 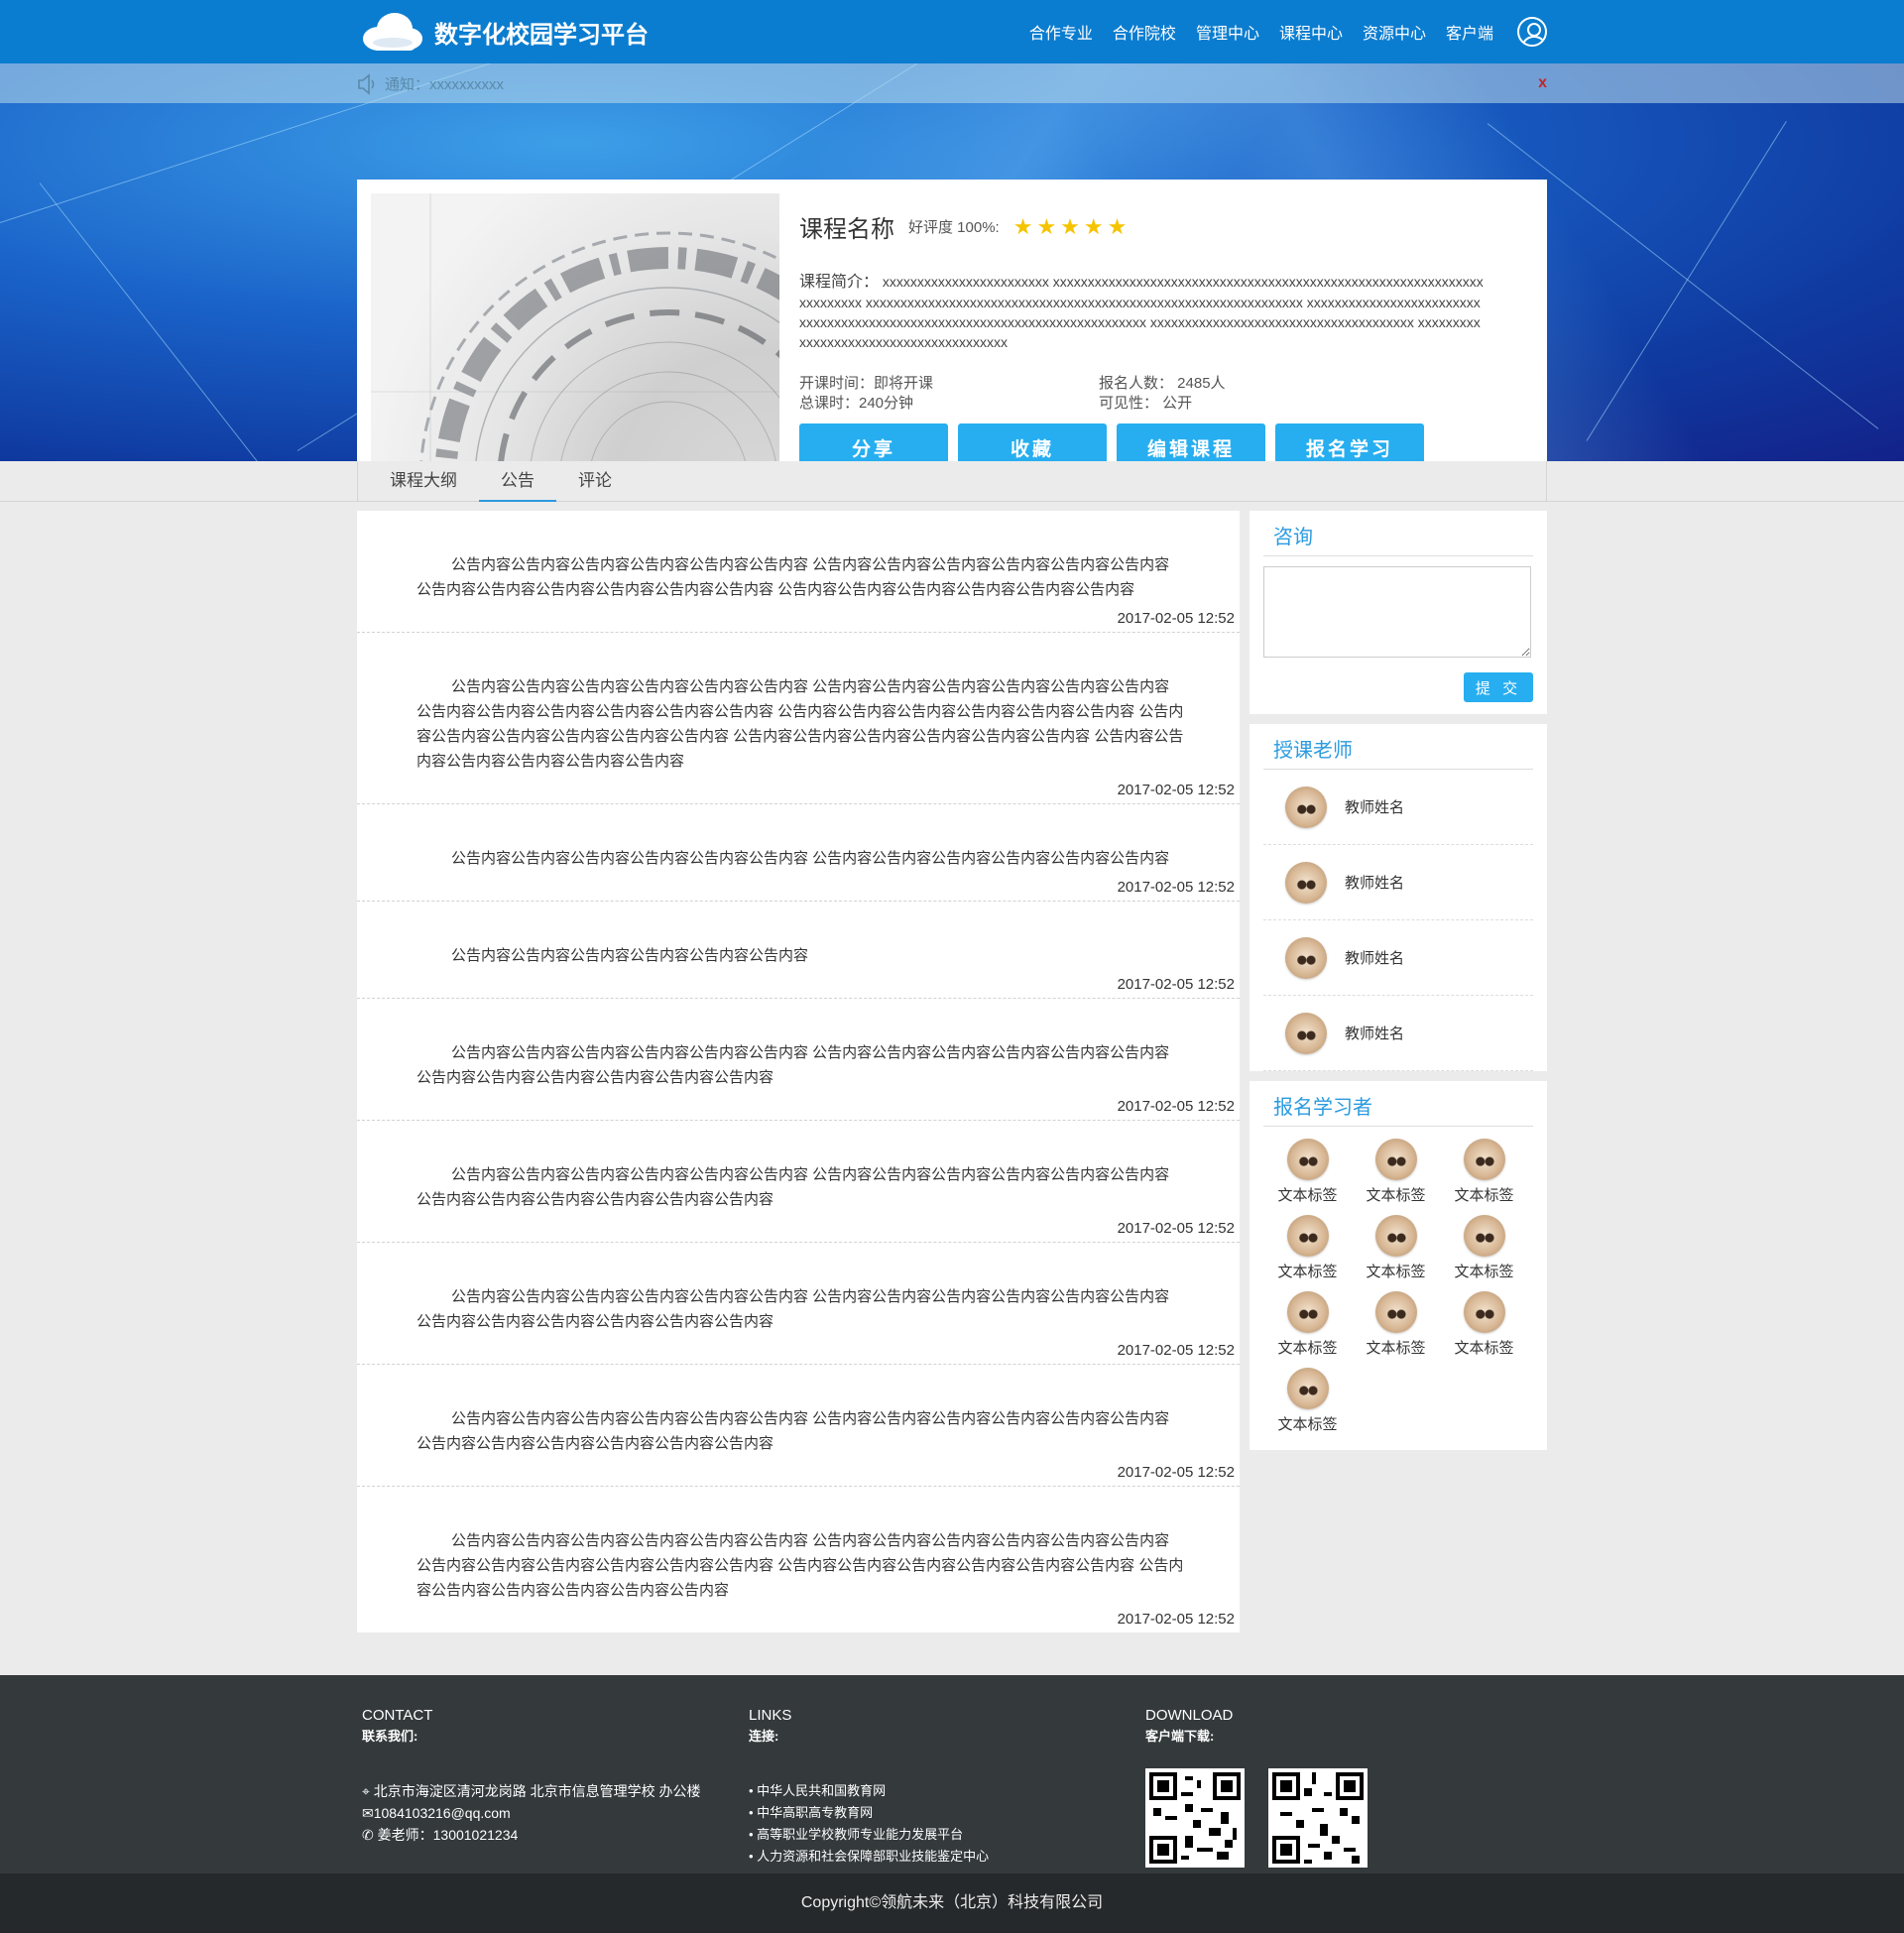 What do you see at coordinates (390, 1736) in the screenshot?
I see `contact-subtitle: 联系我们:` at bounding box center [390, 1736].